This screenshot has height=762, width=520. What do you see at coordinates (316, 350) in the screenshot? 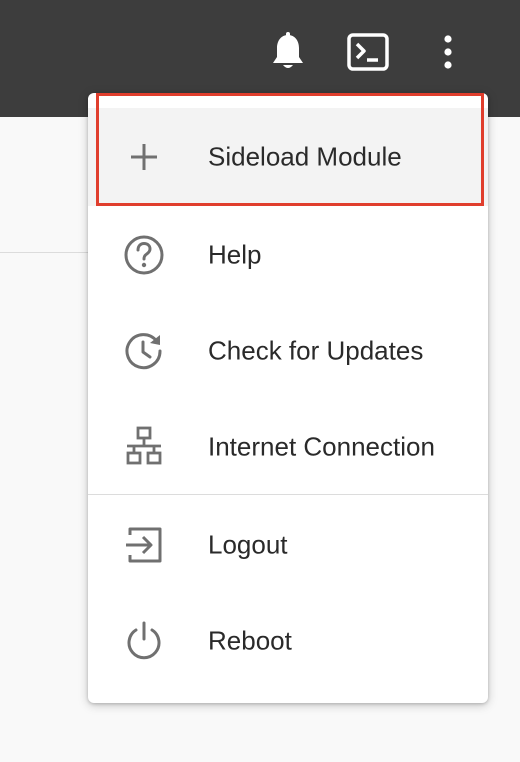
I see `menu-item-label: Check for Updates` at bounding box center [316, 350].